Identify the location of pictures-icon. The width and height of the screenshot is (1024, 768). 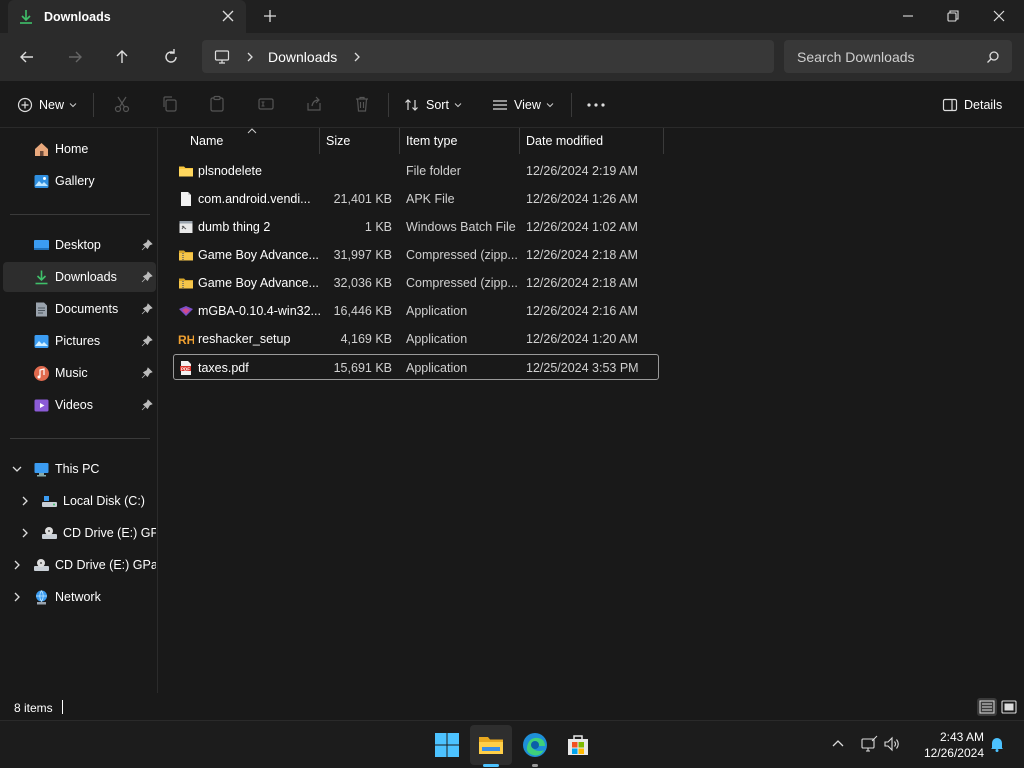
(41, 341).